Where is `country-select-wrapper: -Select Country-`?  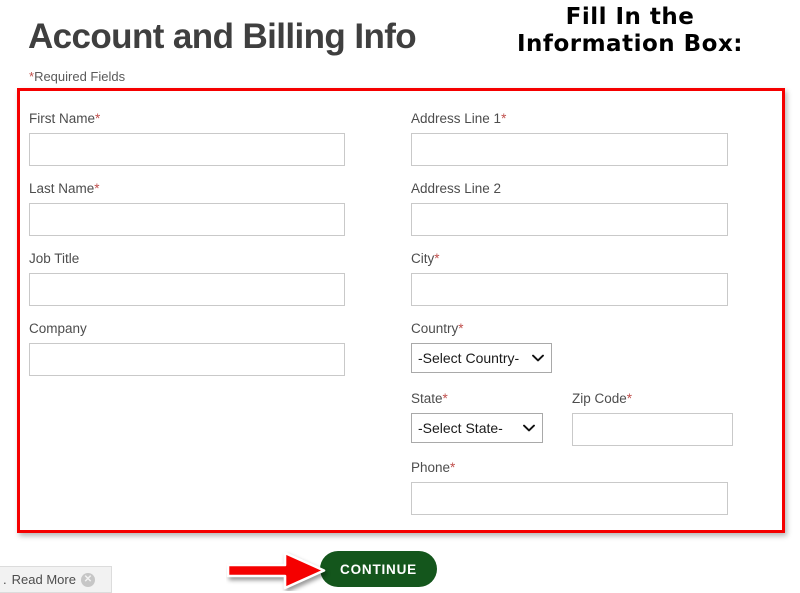 country-select-wrapper: -Select Country- is located at coordinates (481, 358).